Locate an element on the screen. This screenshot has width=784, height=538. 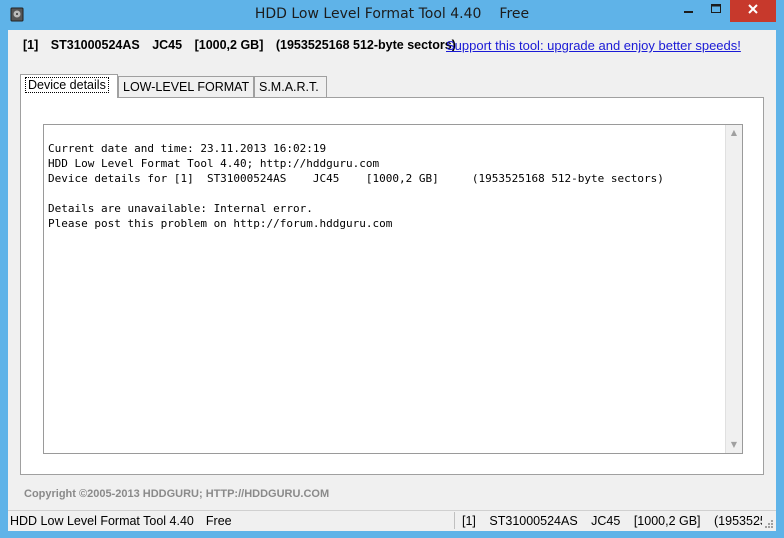
minimize-button is located at coordinates (689, 11).